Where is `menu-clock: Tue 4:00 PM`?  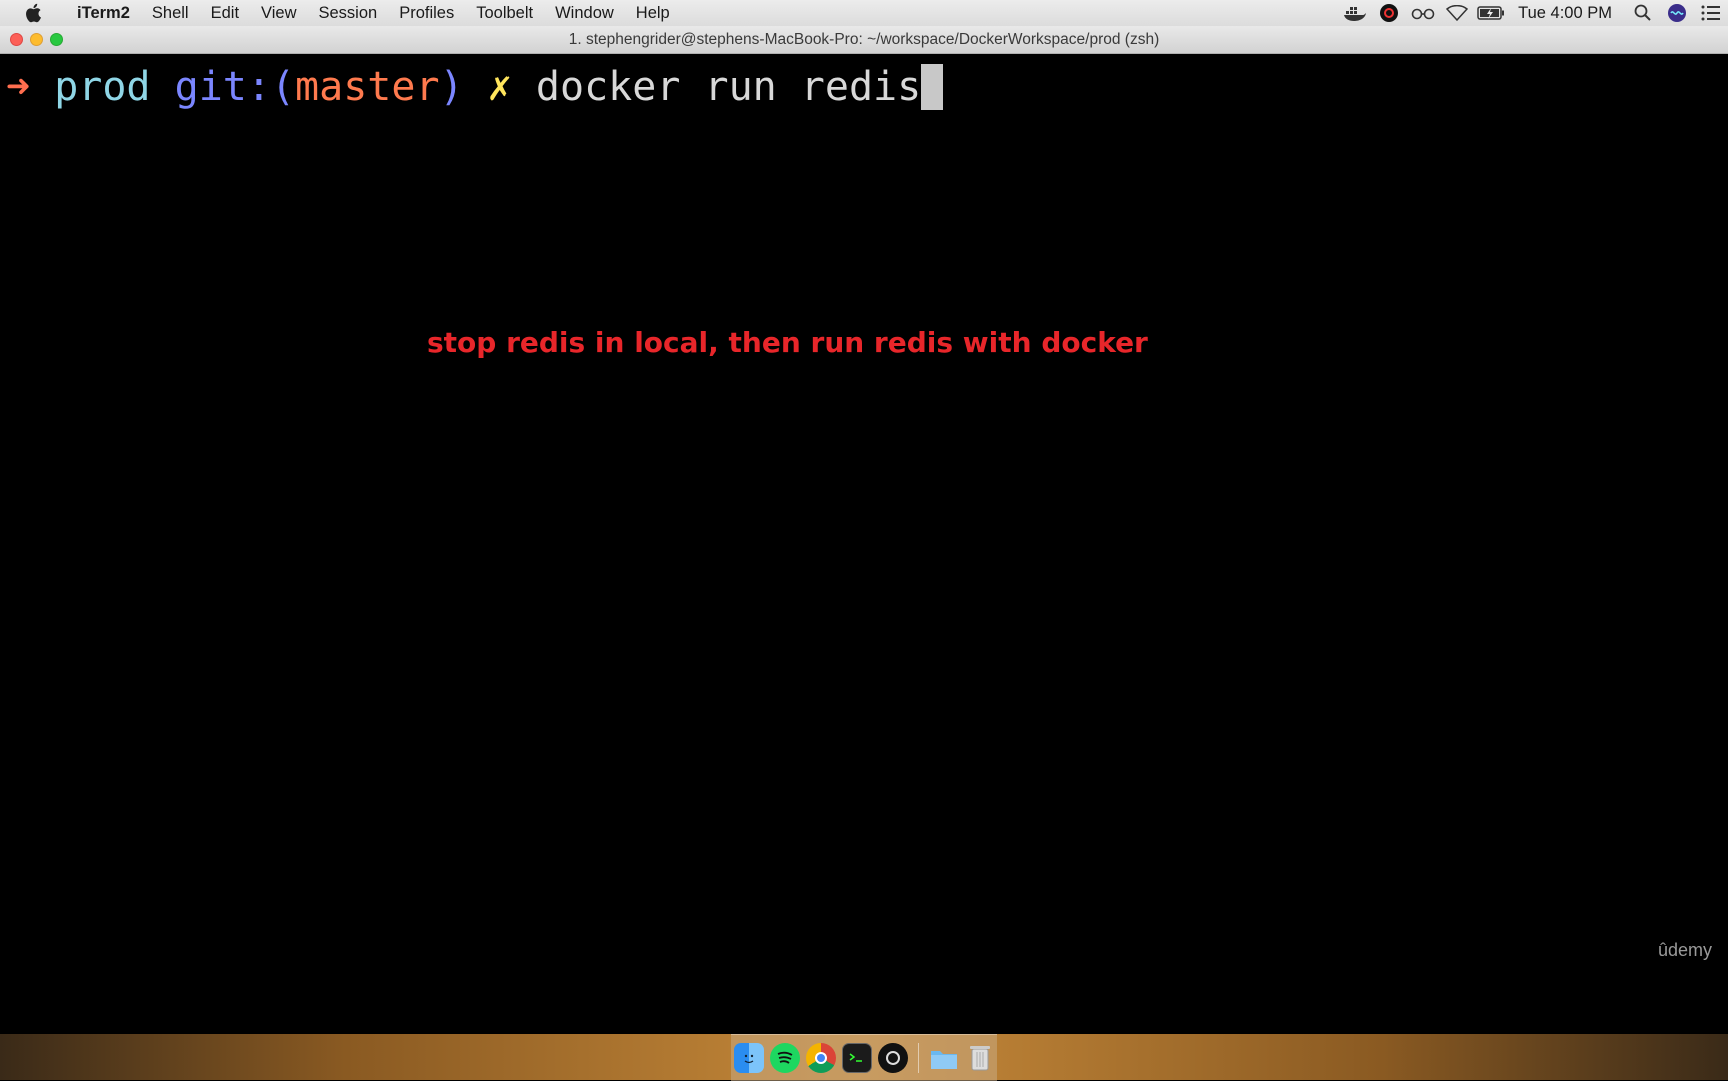
menu-clock: Tue 4:00 PM is located at coordinates (1567, 13).